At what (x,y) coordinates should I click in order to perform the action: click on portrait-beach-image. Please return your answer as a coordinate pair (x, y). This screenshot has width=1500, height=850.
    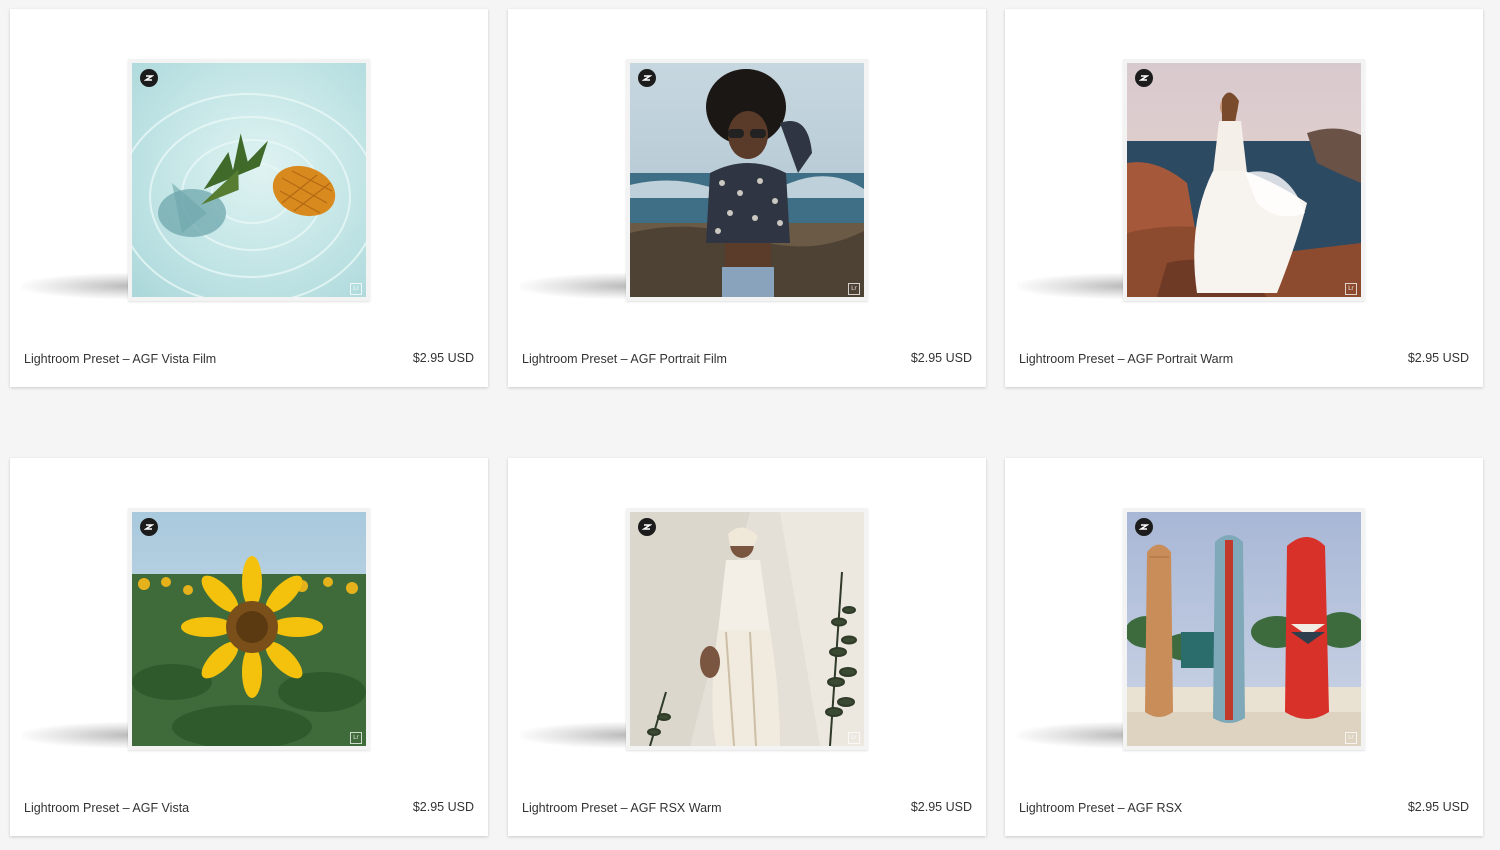
    Looking at the image, I should click on (747, 180).